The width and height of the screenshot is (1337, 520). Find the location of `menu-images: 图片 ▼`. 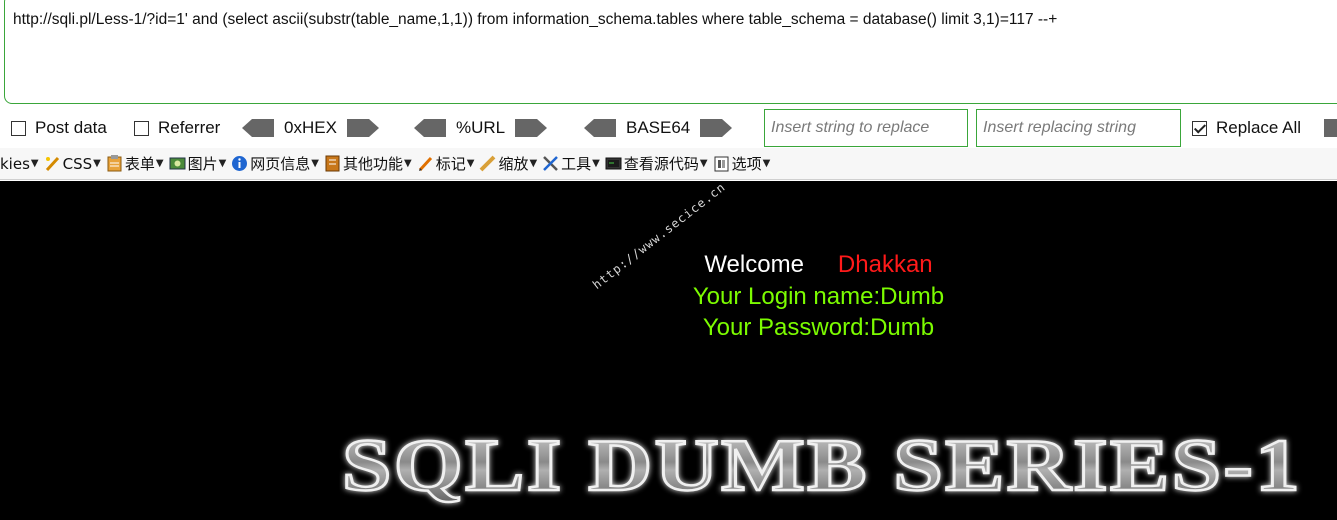

menu-images: 图片 ▼ is located at coordinates (198, 163).